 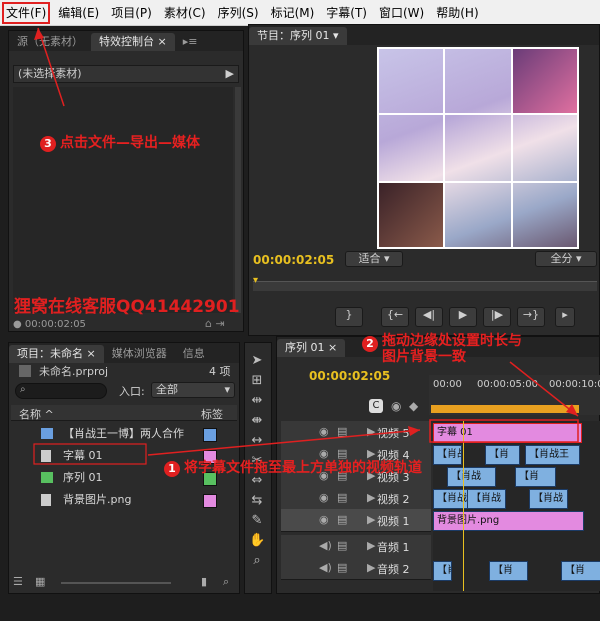 What do you see at coordinates (127, 307) in the screenshot?
I see `watermark-text: 狸窝在线客服QQ41442901` at bounding box center [127, 307].